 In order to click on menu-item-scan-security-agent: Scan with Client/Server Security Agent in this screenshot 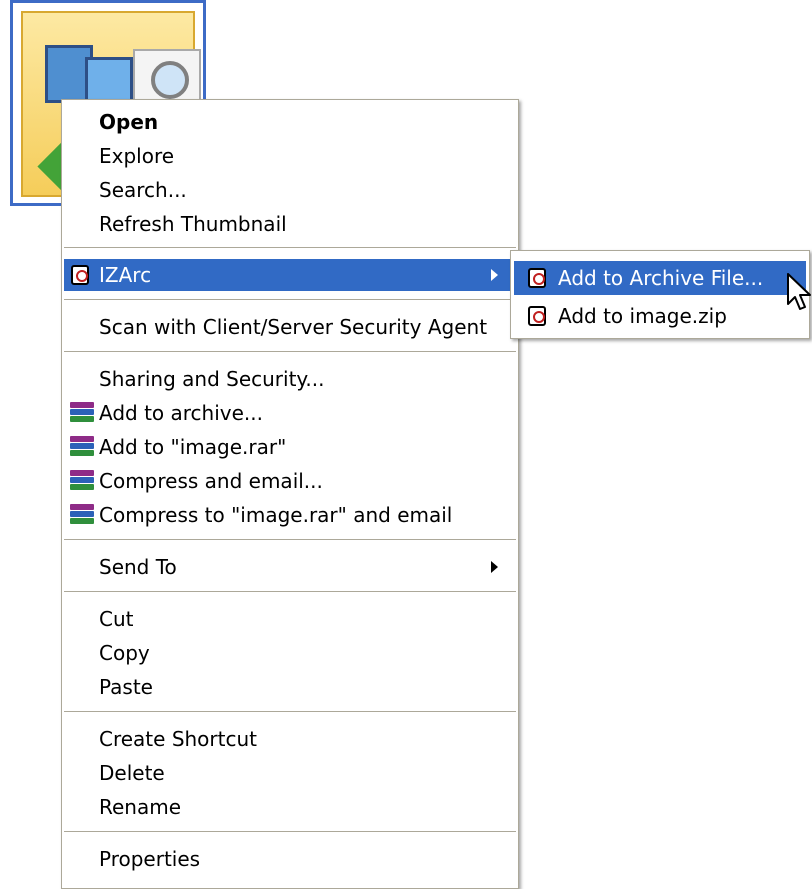, I will do `click(290, 327)`.